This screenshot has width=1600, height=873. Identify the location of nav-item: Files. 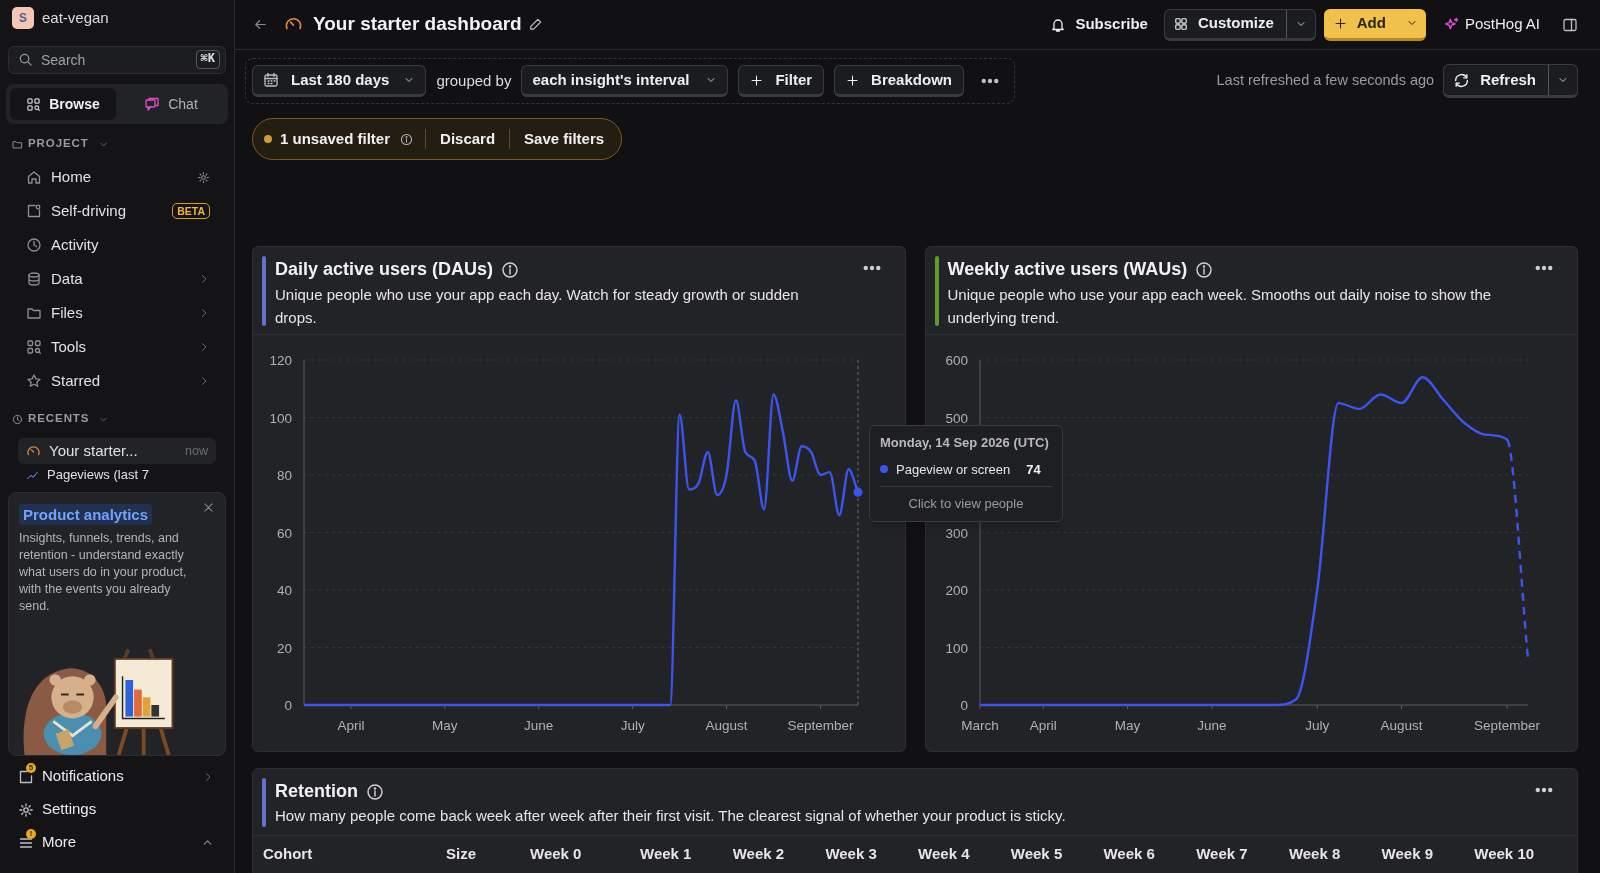
(117, 313).